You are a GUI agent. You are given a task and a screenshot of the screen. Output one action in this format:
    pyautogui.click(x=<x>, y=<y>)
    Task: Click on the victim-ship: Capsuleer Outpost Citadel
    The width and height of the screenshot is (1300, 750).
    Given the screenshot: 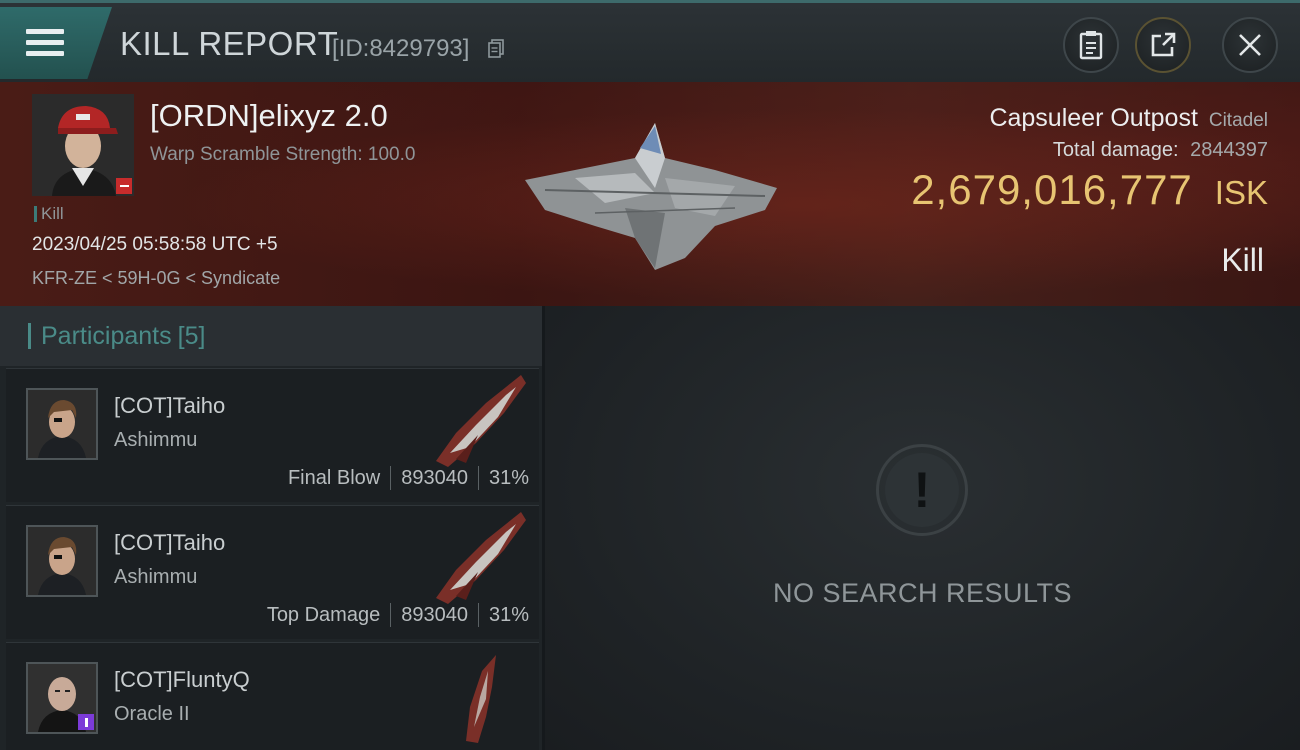 What is the action you would take?
    pyautogui.click(x=1089, y=118)
    